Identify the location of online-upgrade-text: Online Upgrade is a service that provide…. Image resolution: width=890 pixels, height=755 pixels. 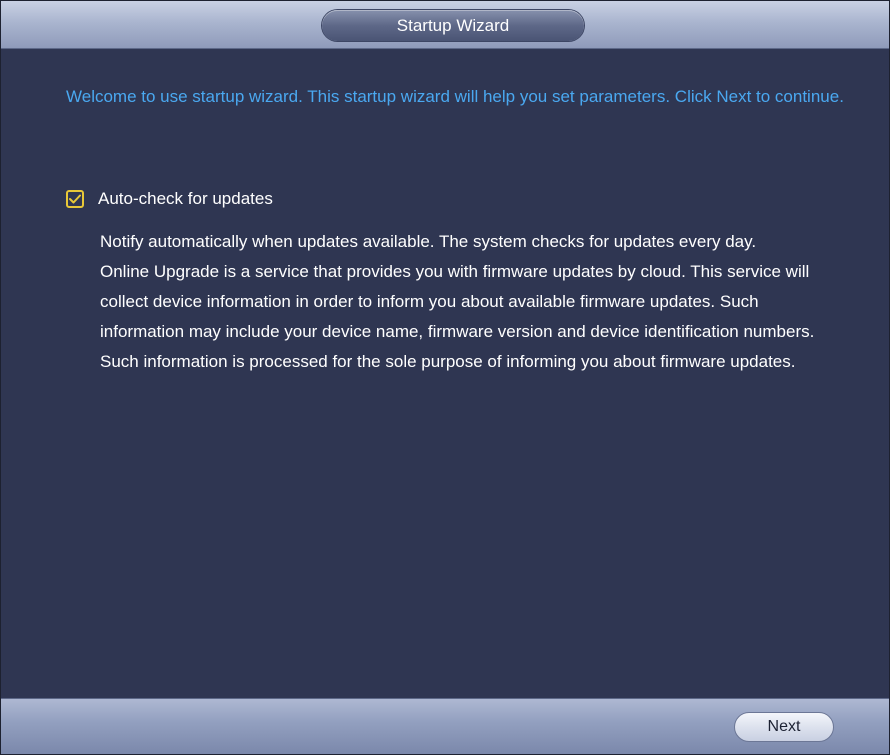
(457, 316).